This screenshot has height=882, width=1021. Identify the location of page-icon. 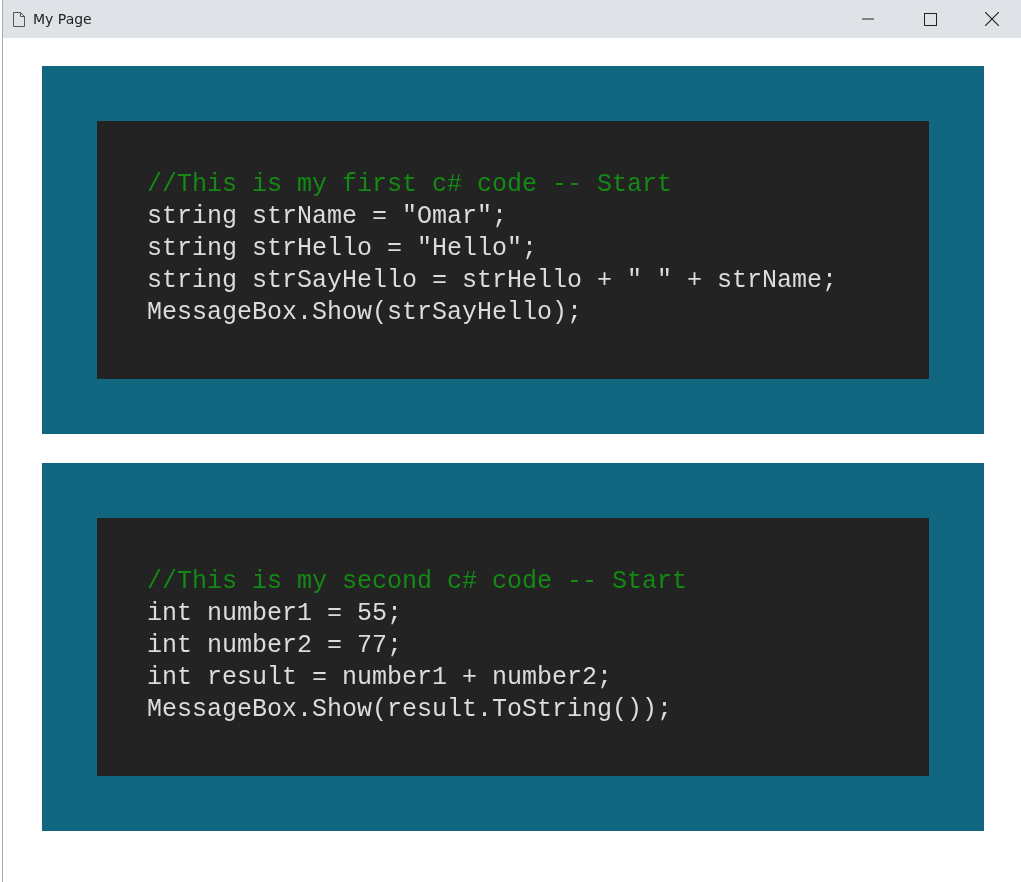
(19, 19).